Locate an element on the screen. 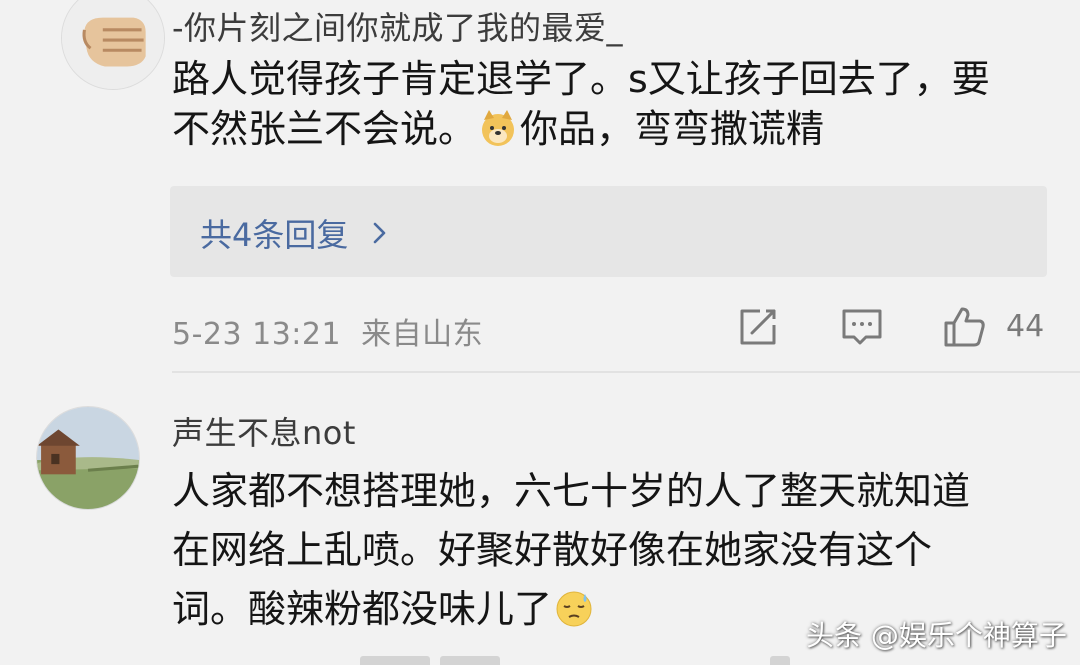  comment-location: 来自山东 is located at coordinates (422, 334).